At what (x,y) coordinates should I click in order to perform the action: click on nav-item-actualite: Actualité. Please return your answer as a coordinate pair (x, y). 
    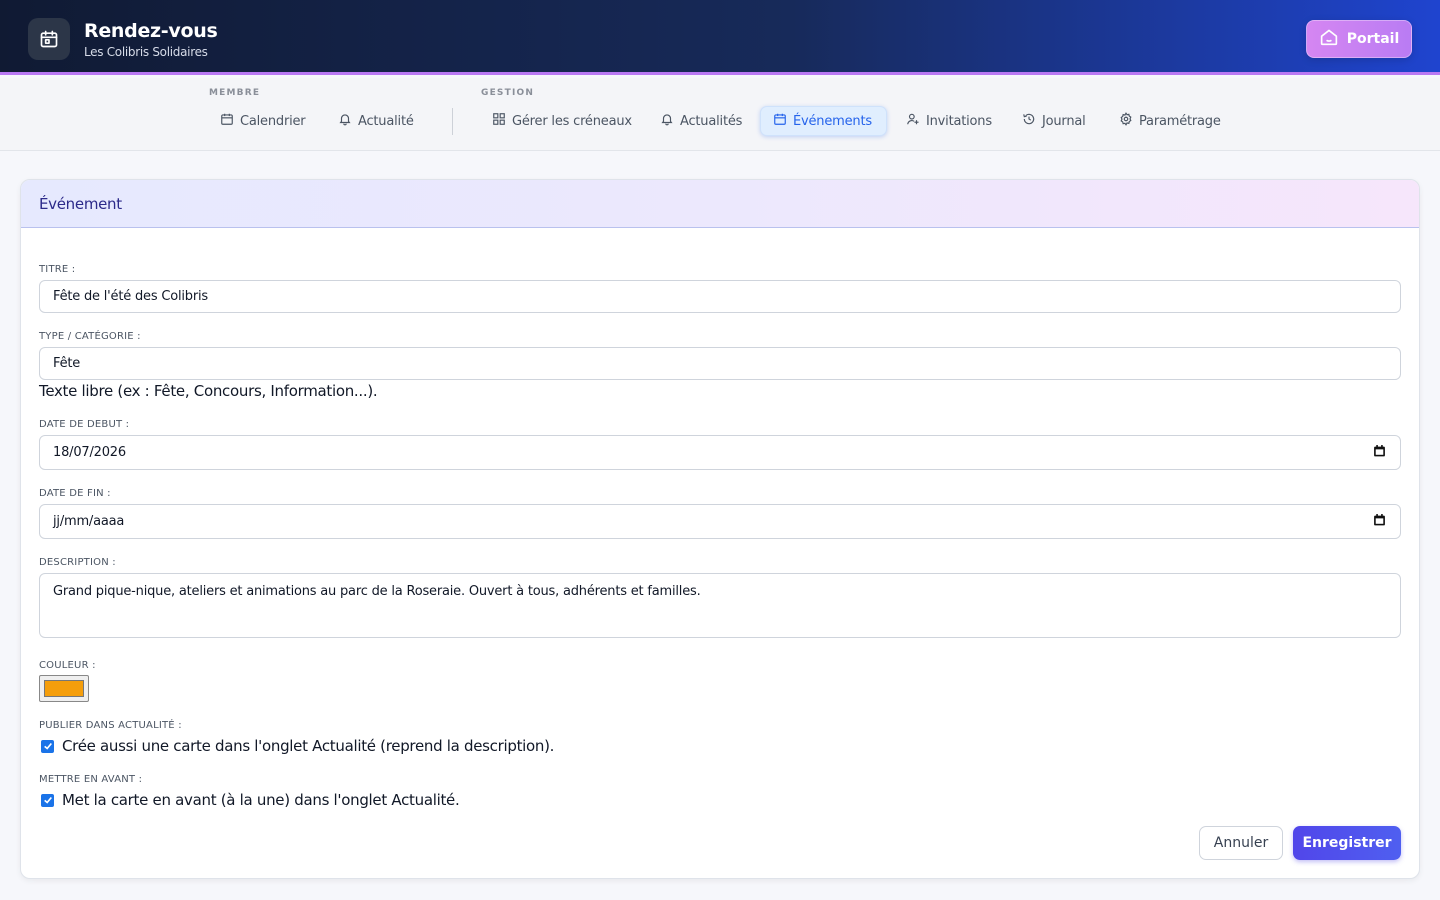
    Looking at the image, I should click on (376, 121).